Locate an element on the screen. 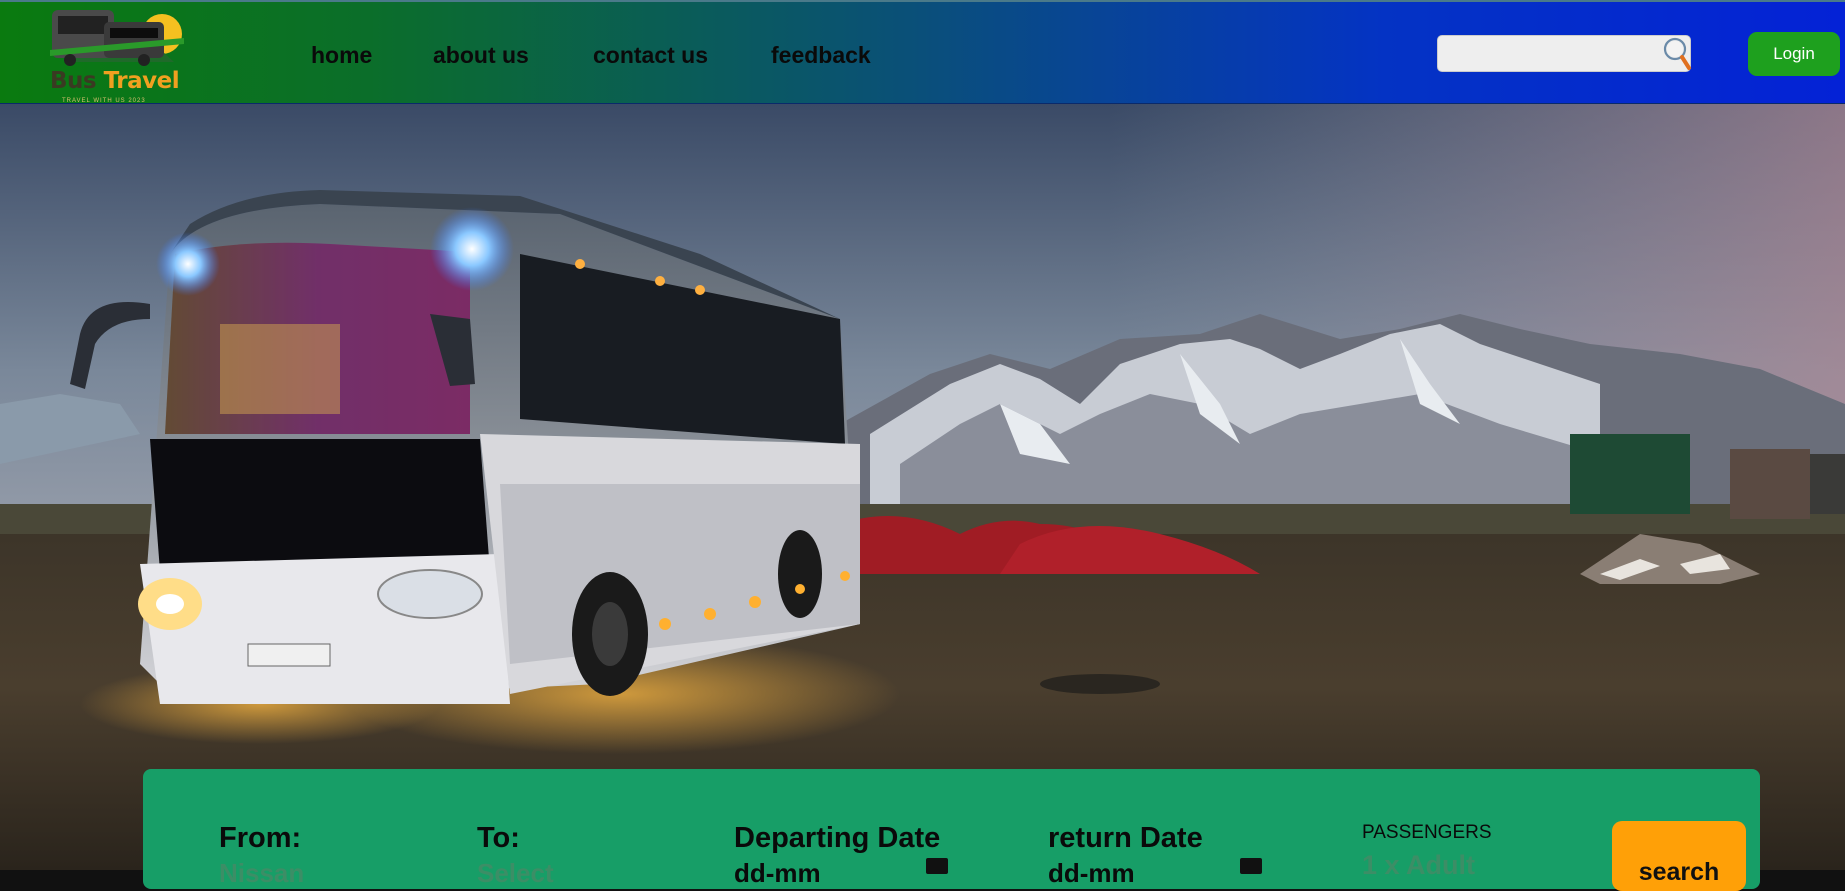 This screenshot has height=891, width=1845. return-date-label: return Date is located at coordinates (1125, 838).